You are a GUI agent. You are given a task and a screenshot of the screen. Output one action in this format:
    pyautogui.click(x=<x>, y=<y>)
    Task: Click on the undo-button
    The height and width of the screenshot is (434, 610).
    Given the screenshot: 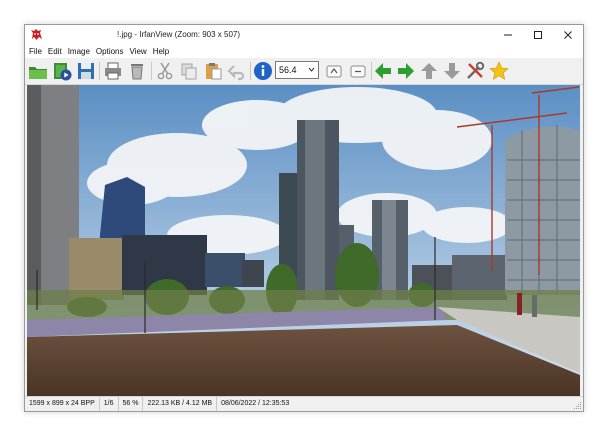 What is the action you would take?
    pyautogui.click(x=237, y=71)
    